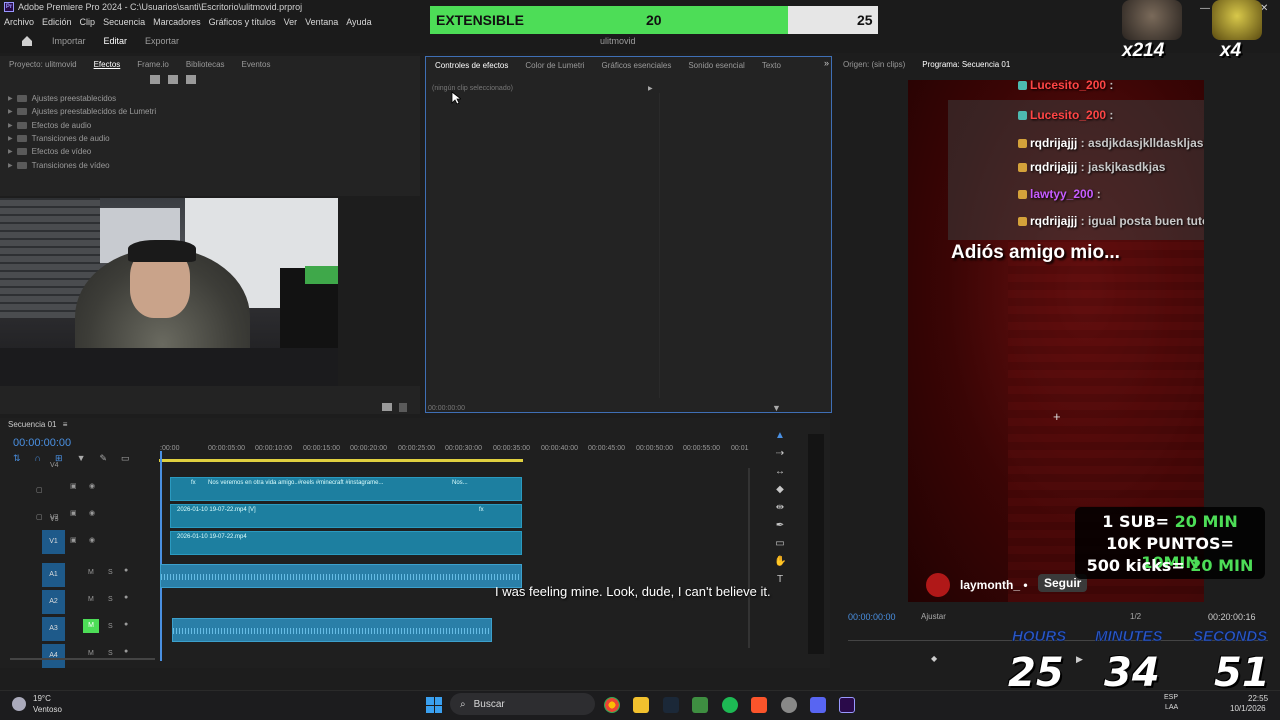 The height and width of the screenshot is (720, 1280). I want to click on windows-start-icon, so click(434, 705).